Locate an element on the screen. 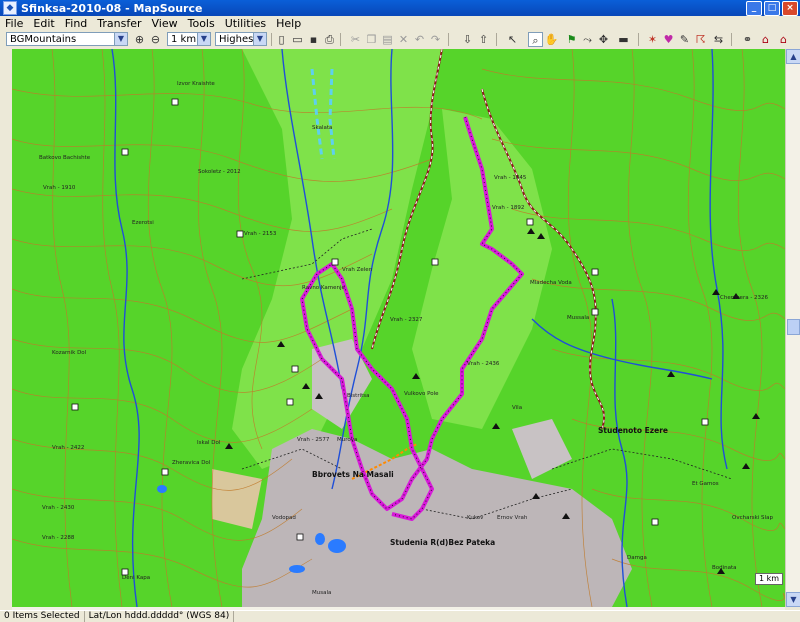 The width and height of the screenshot is (800, 622). zoom-scale-value: 1 km is located at coordinates (184, 39).